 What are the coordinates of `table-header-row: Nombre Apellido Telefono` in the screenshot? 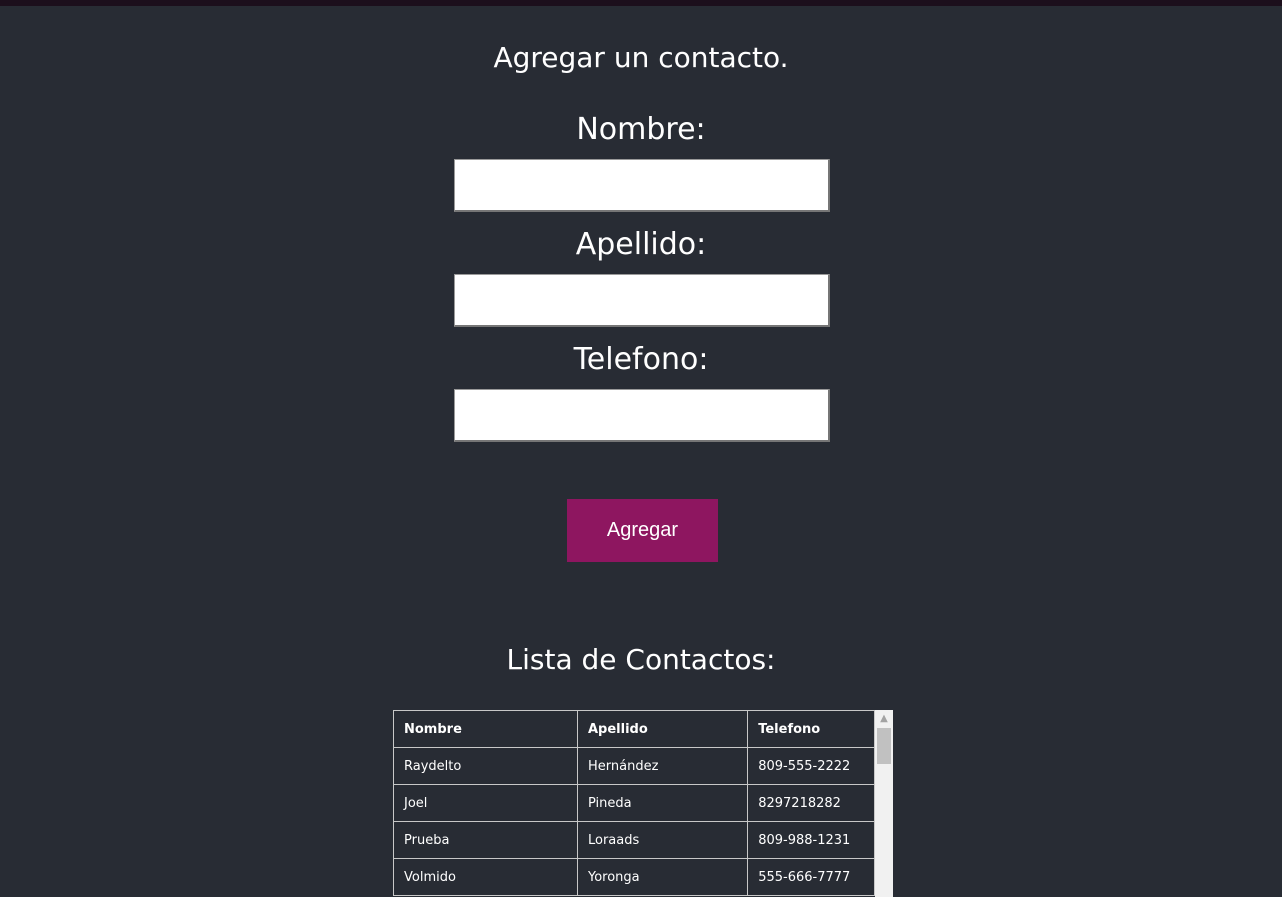 It's located at (634, 729).